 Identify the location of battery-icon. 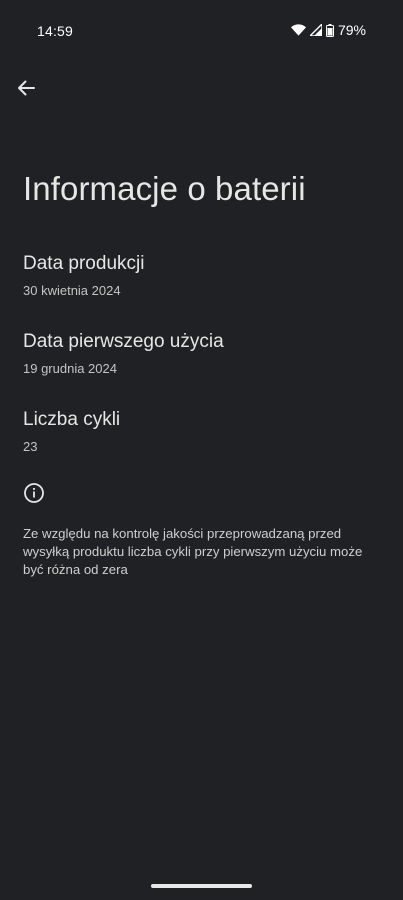
(329, 30).